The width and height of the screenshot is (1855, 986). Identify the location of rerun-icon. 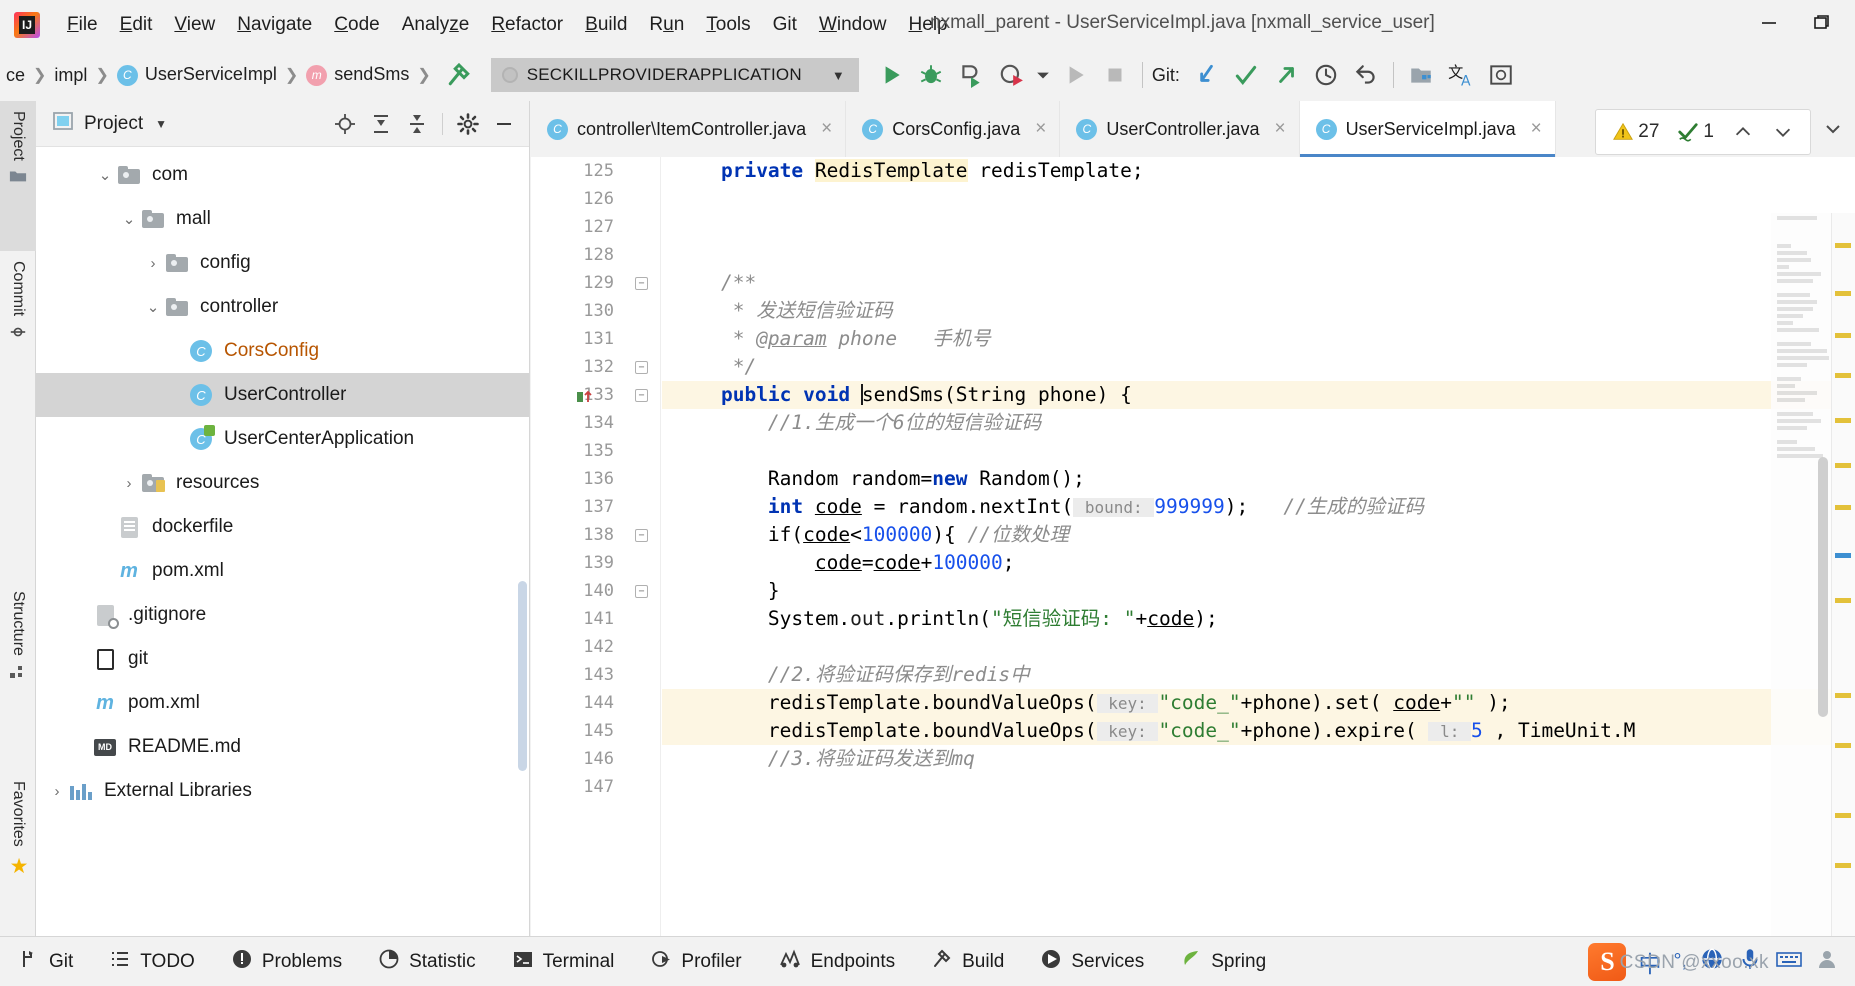
(1075, 75).